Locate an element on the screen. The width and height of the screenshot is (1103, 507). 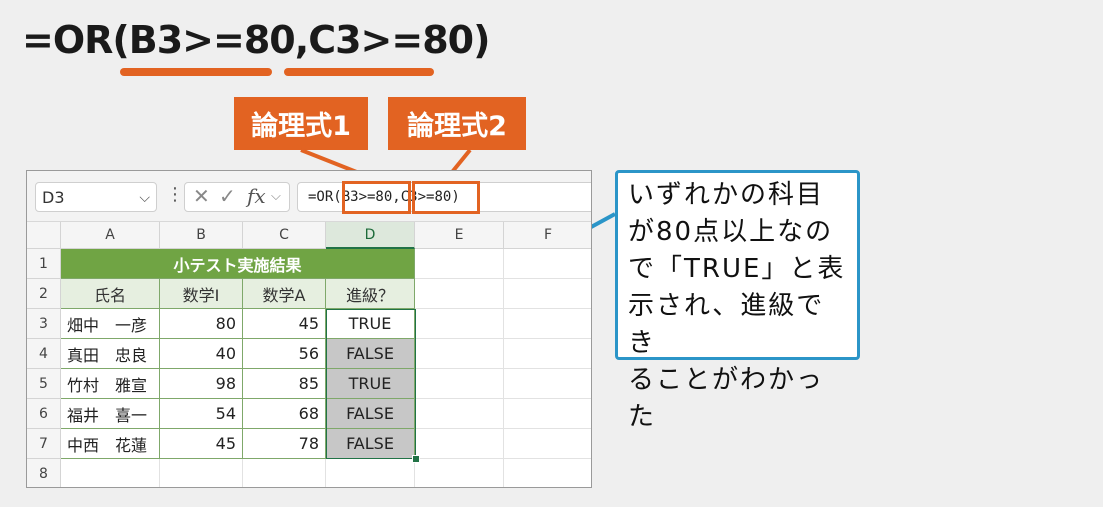
table-title: 小テスト実施結果 is located at coordinates (238, 264).